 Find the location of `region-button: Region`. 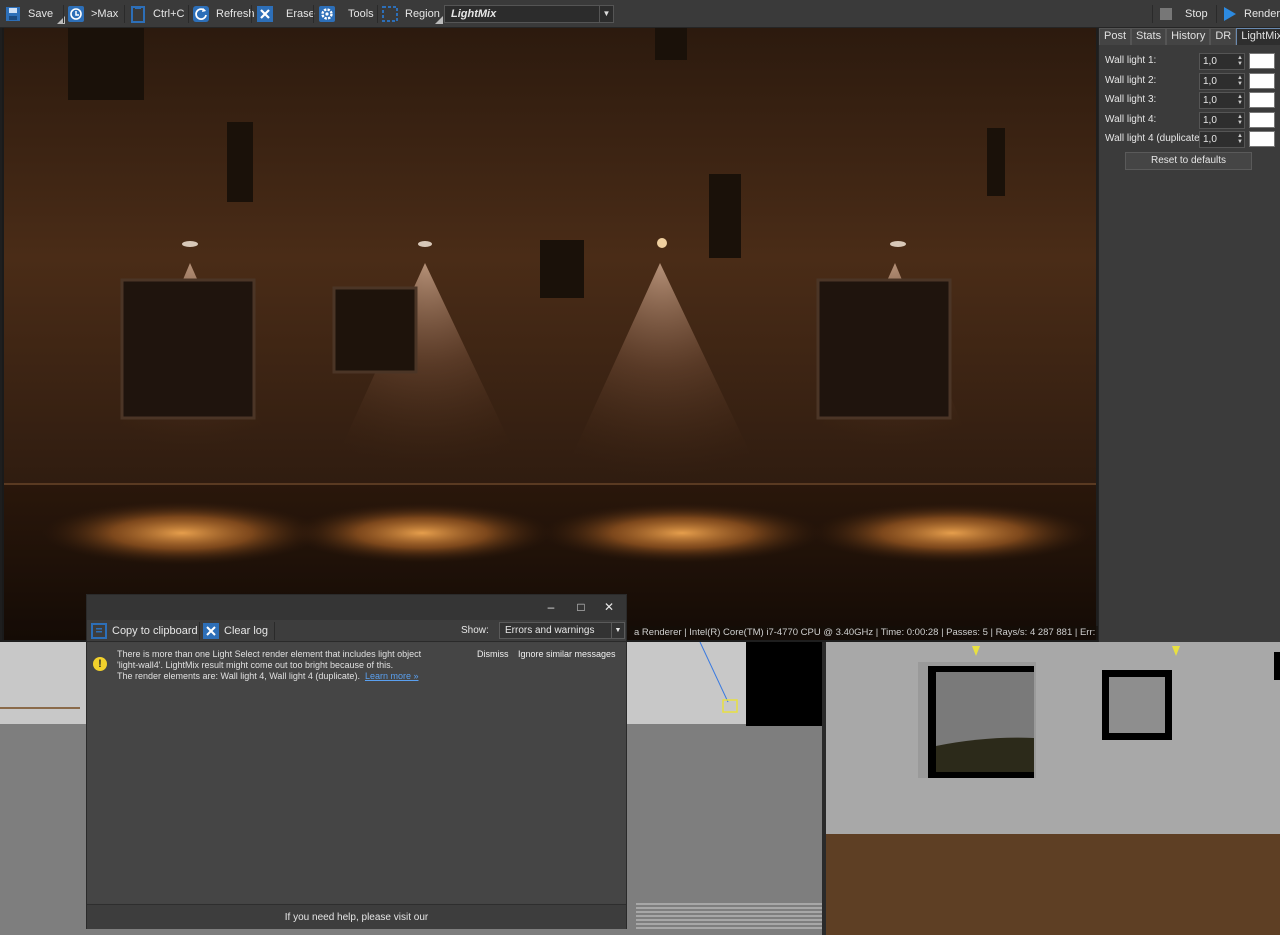

region-button: Region is located at coordinates (410, 14).